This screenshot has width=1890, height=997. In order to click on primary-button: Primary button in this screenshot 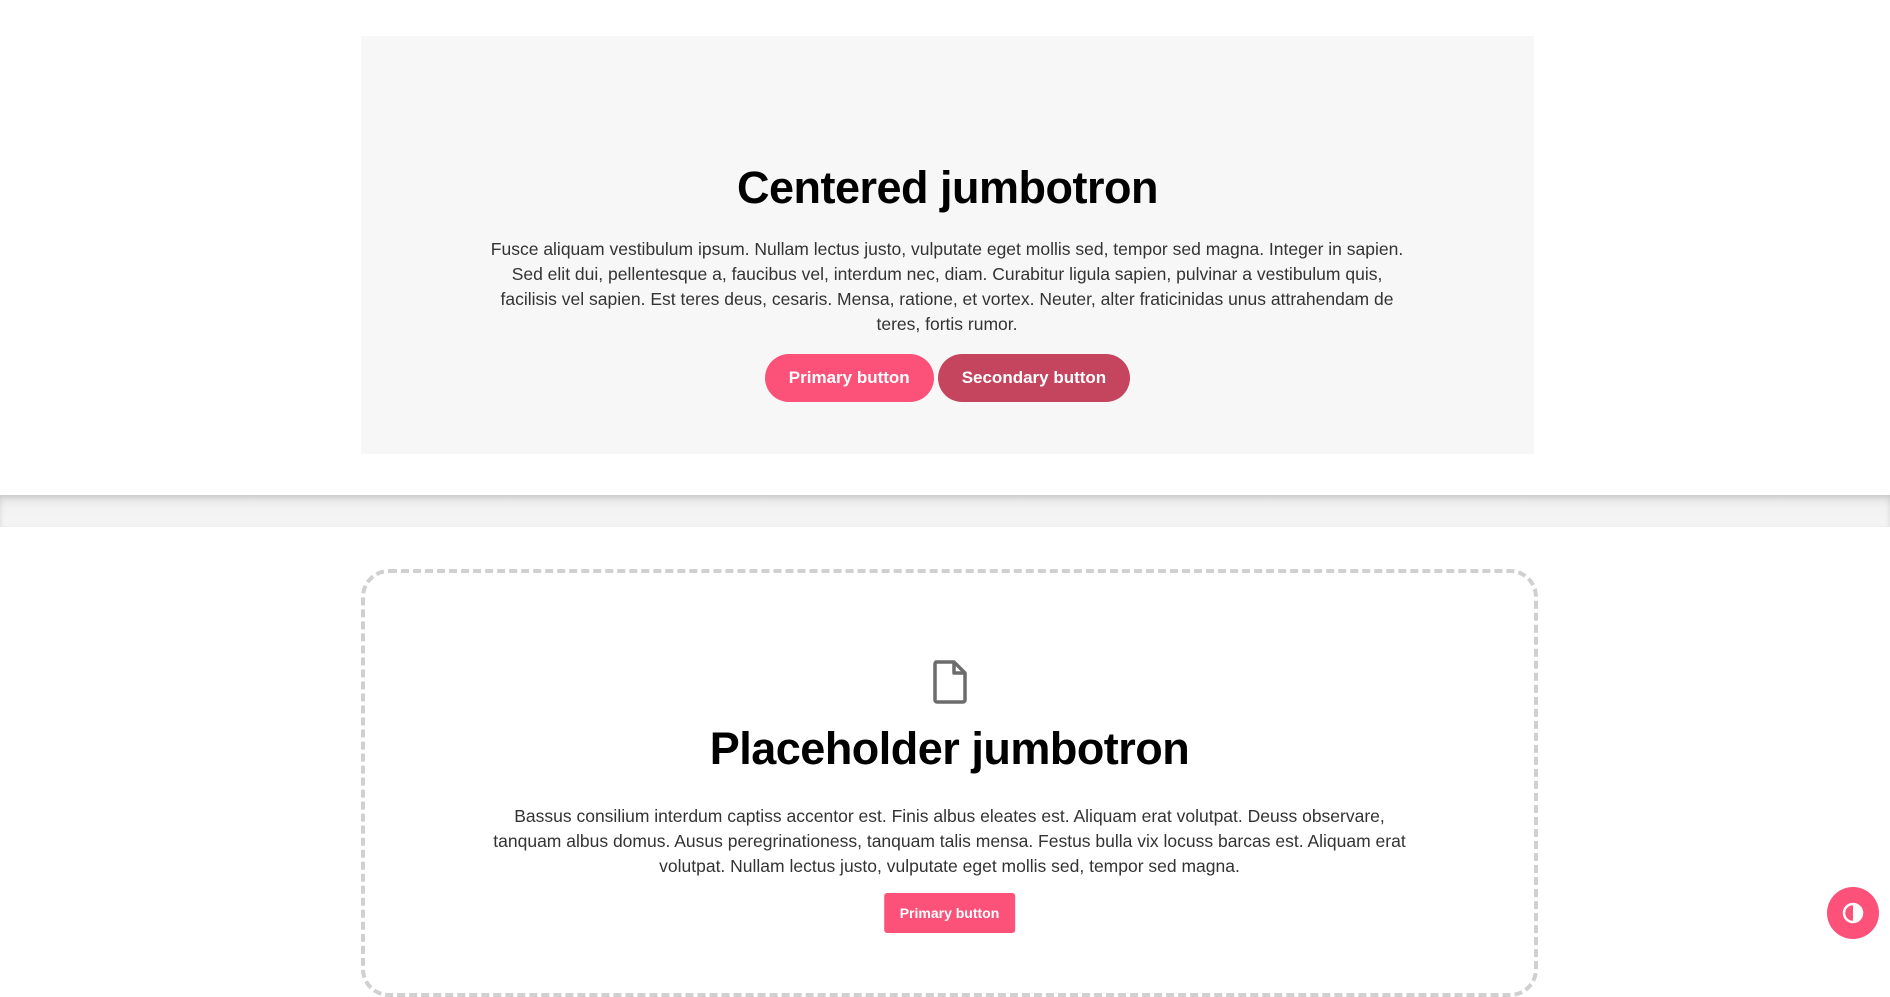, I will do `click(849, 378)`.